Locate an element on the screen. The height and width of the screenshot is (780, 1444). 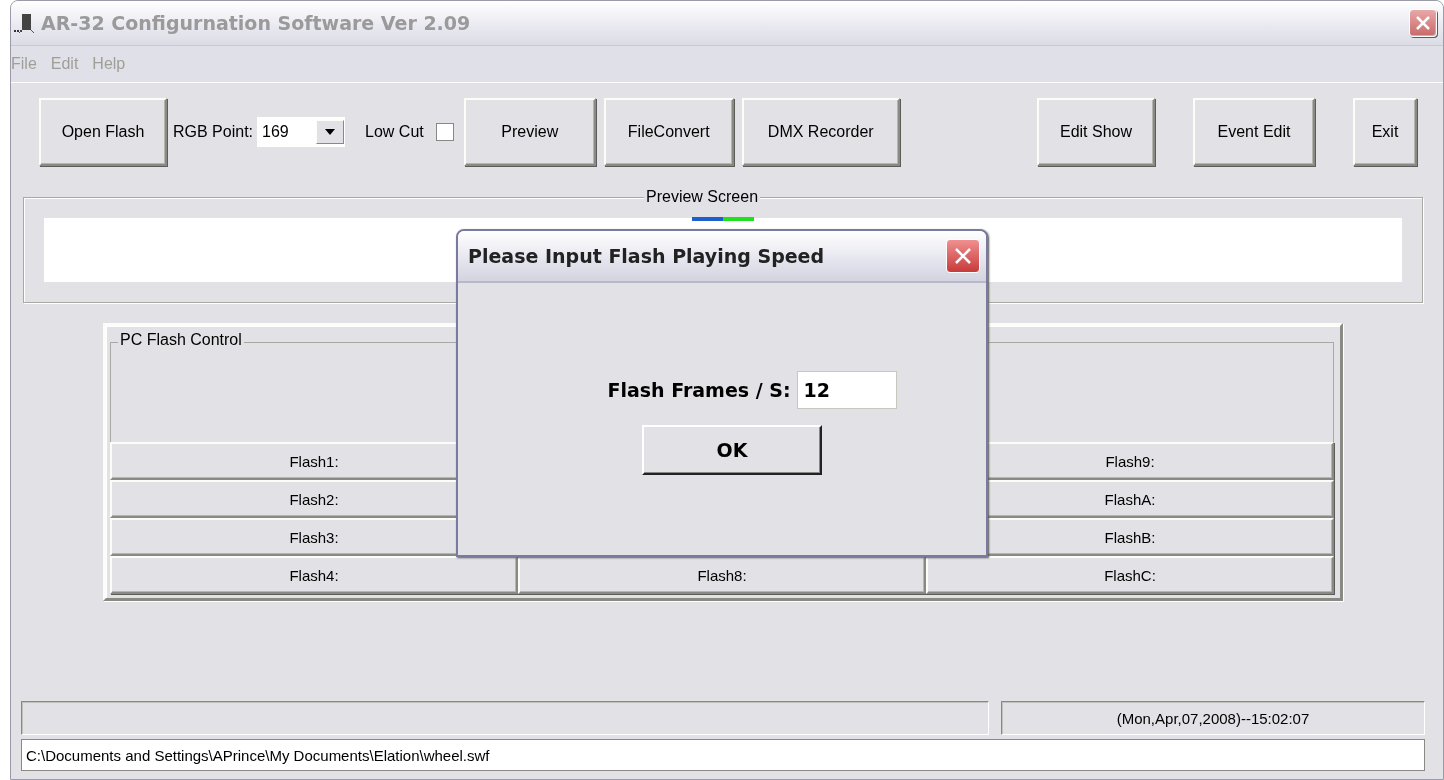
toolbar-button: Edit Show is located at coordinates (1096, 132).